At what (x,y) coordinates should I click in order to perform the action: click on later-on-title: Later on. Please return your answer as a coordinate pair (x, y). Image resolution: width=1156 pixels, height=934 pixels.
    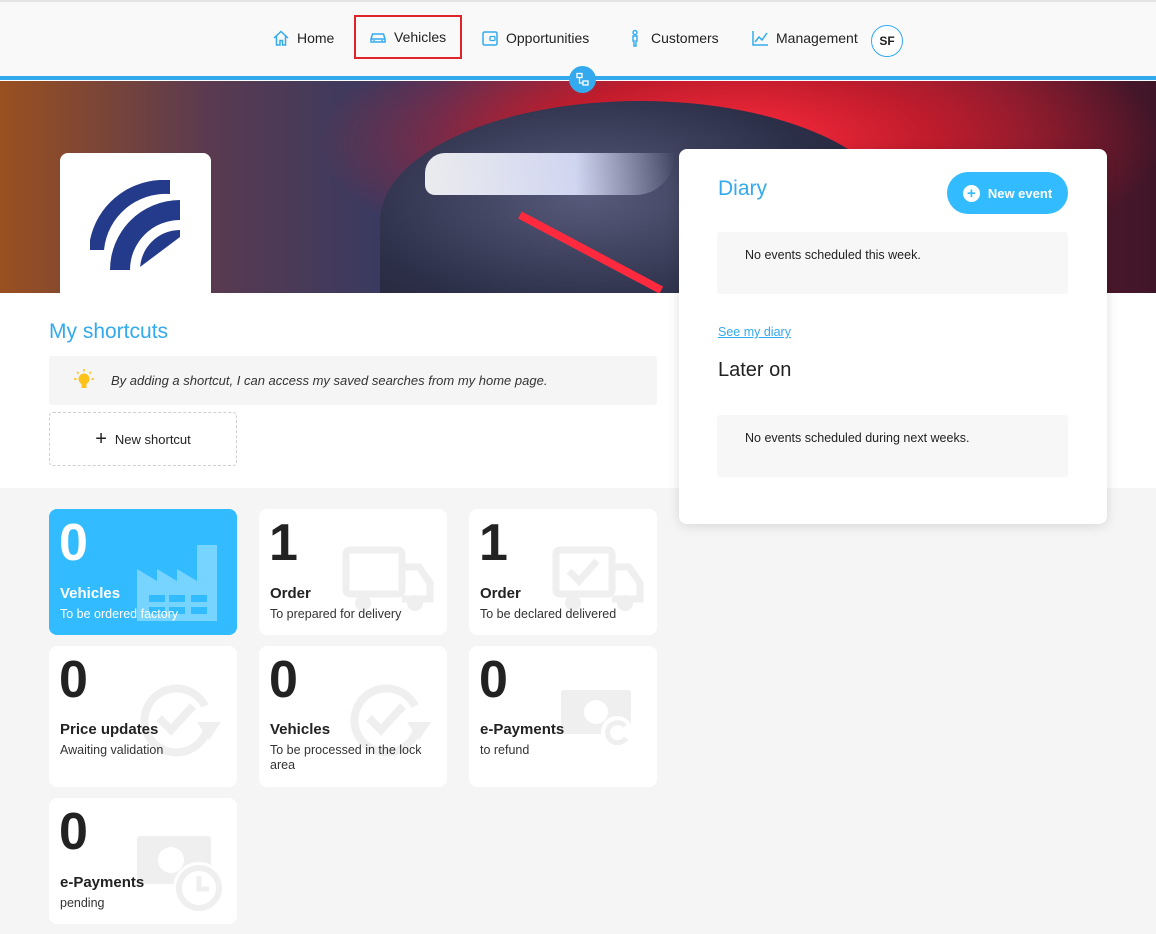
    Looking at the image, I should click on (755, 370).